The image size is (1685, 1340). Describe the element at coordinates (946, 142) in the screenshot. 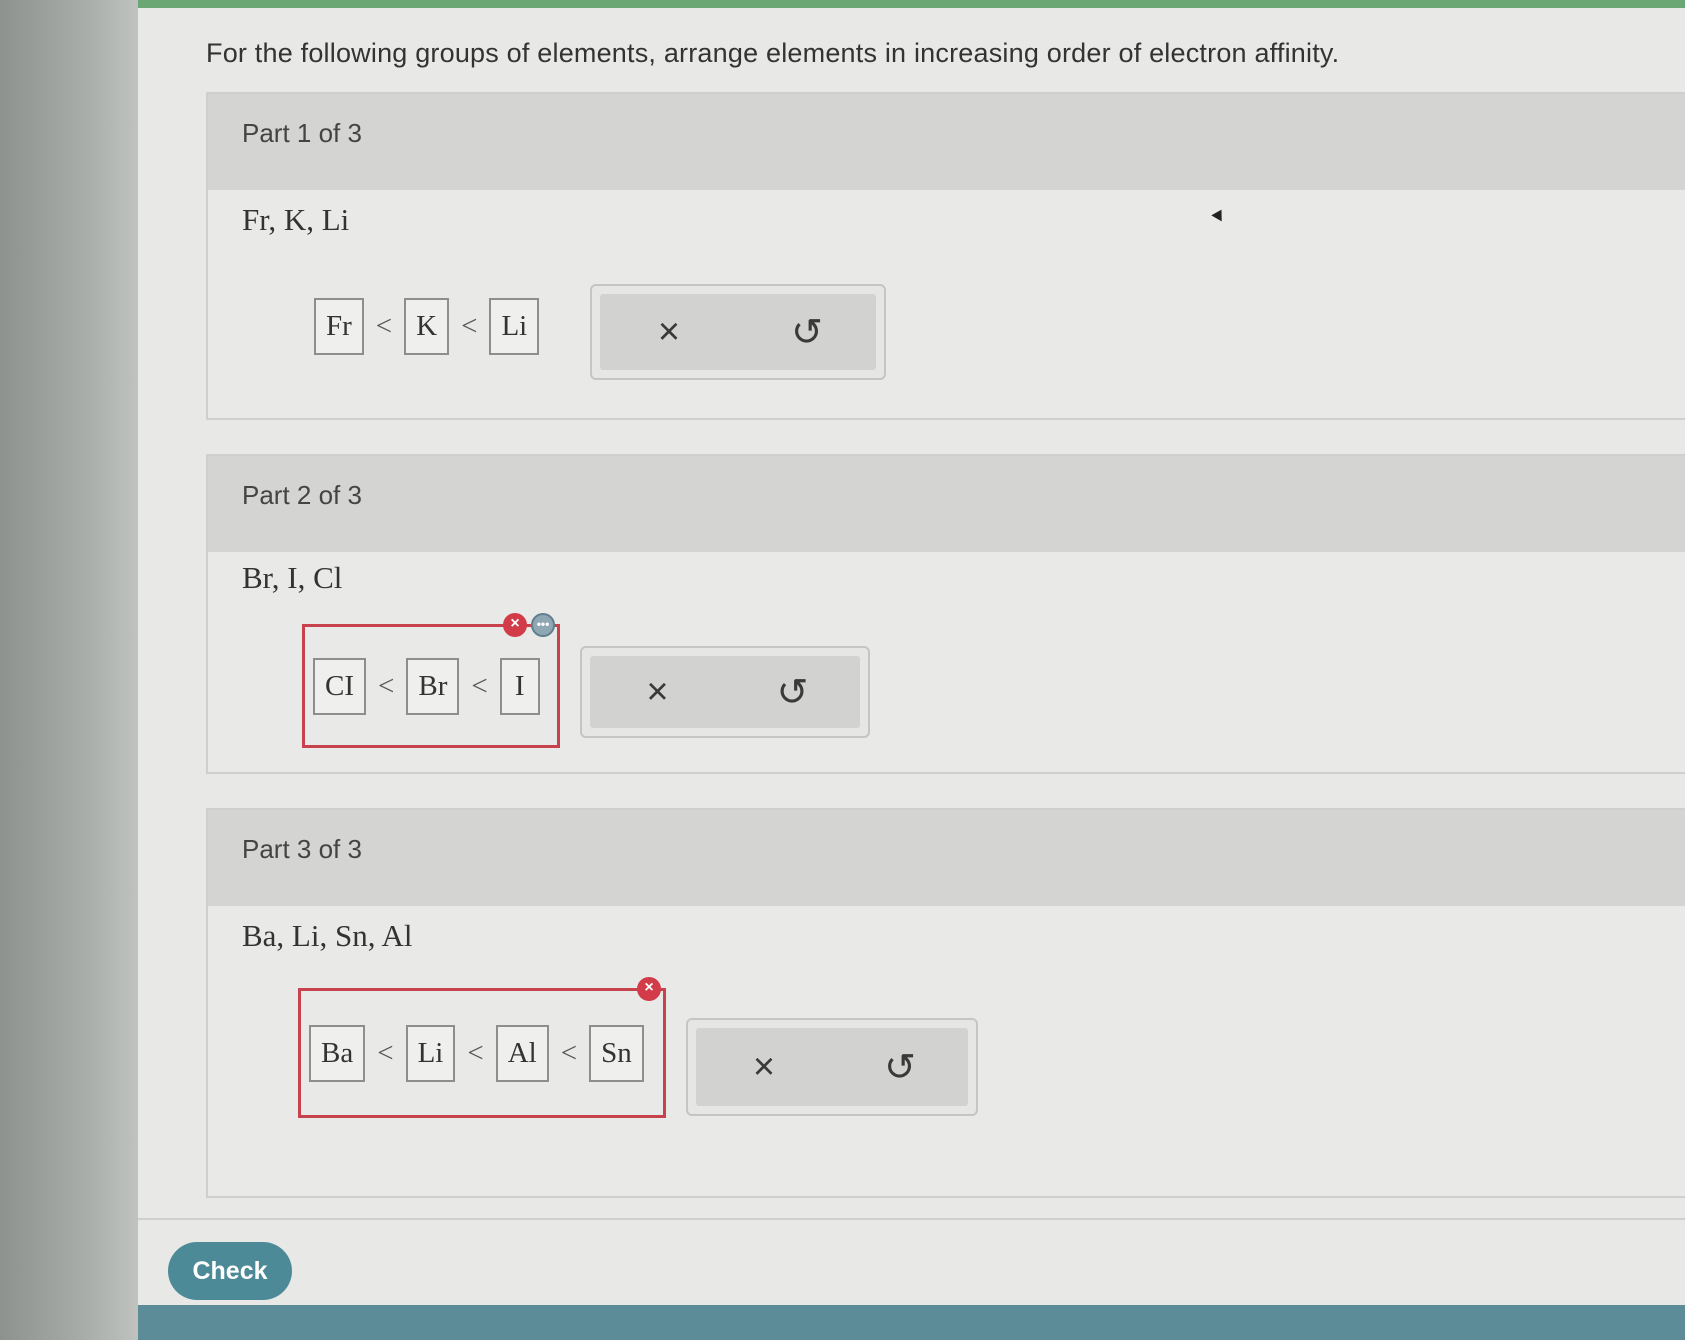

I see `part-1-header: Part 1 of 3` at that location.